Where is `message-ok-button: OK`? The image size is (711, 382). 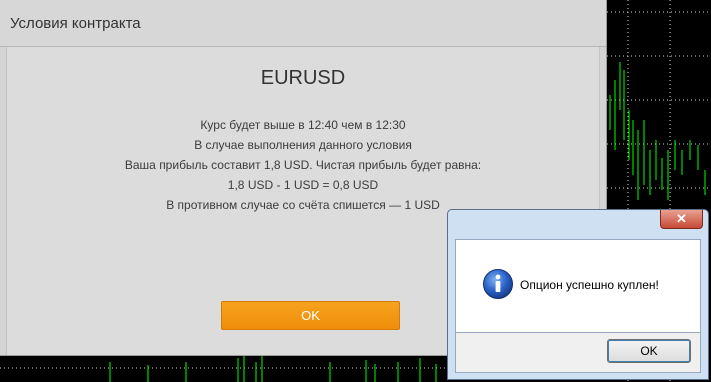
message-ok-button: OK is located at coordinates (649, 351).